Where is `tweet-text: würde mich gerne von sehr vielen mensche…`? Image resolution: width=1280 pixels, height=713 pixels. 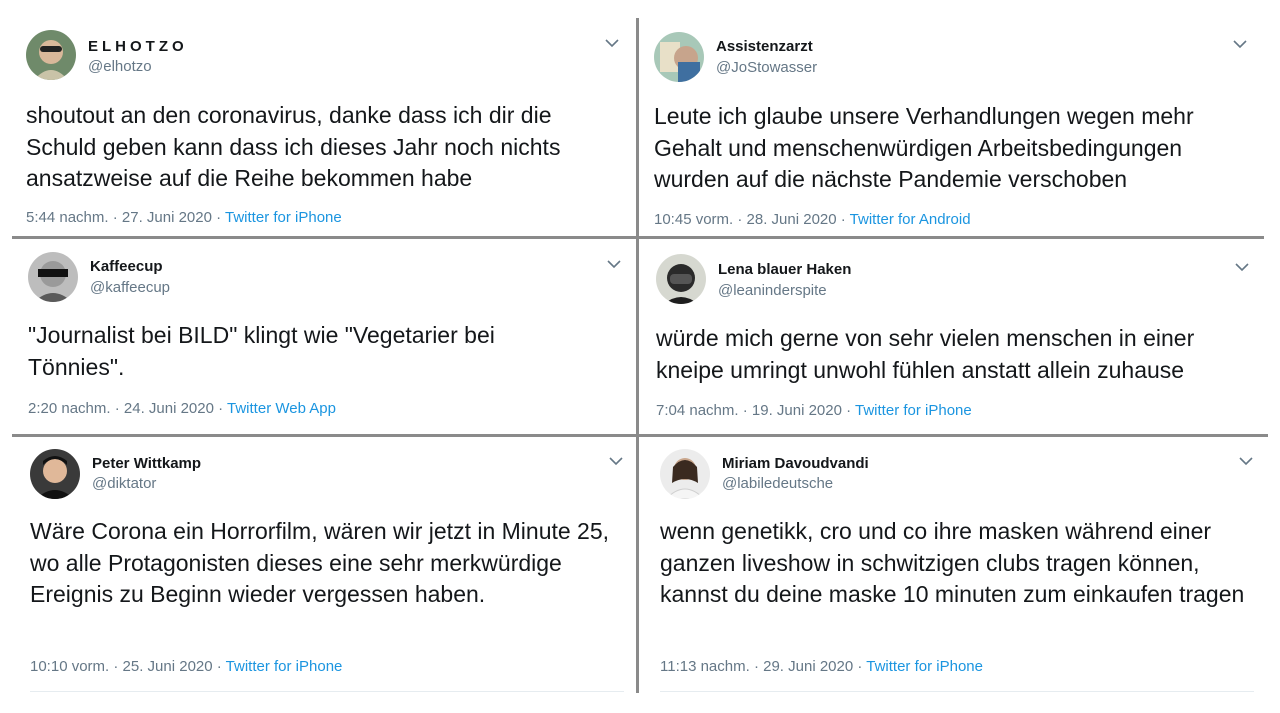 tweet-text: würde mich gerne von sehr vielen mensche… is located at coordinates (925, 354).